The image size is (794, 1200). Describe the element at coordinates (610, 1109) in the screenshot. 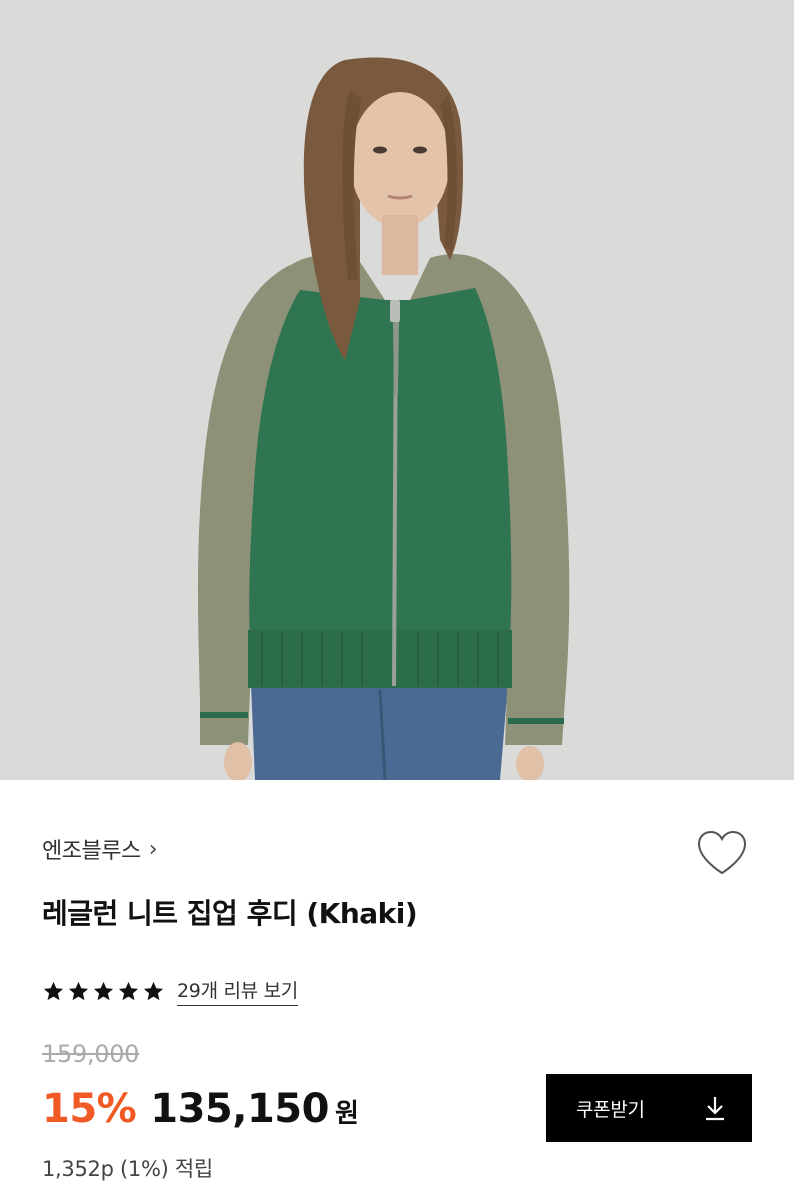

I see `coupon-label: 쿠폰받기` at that location.